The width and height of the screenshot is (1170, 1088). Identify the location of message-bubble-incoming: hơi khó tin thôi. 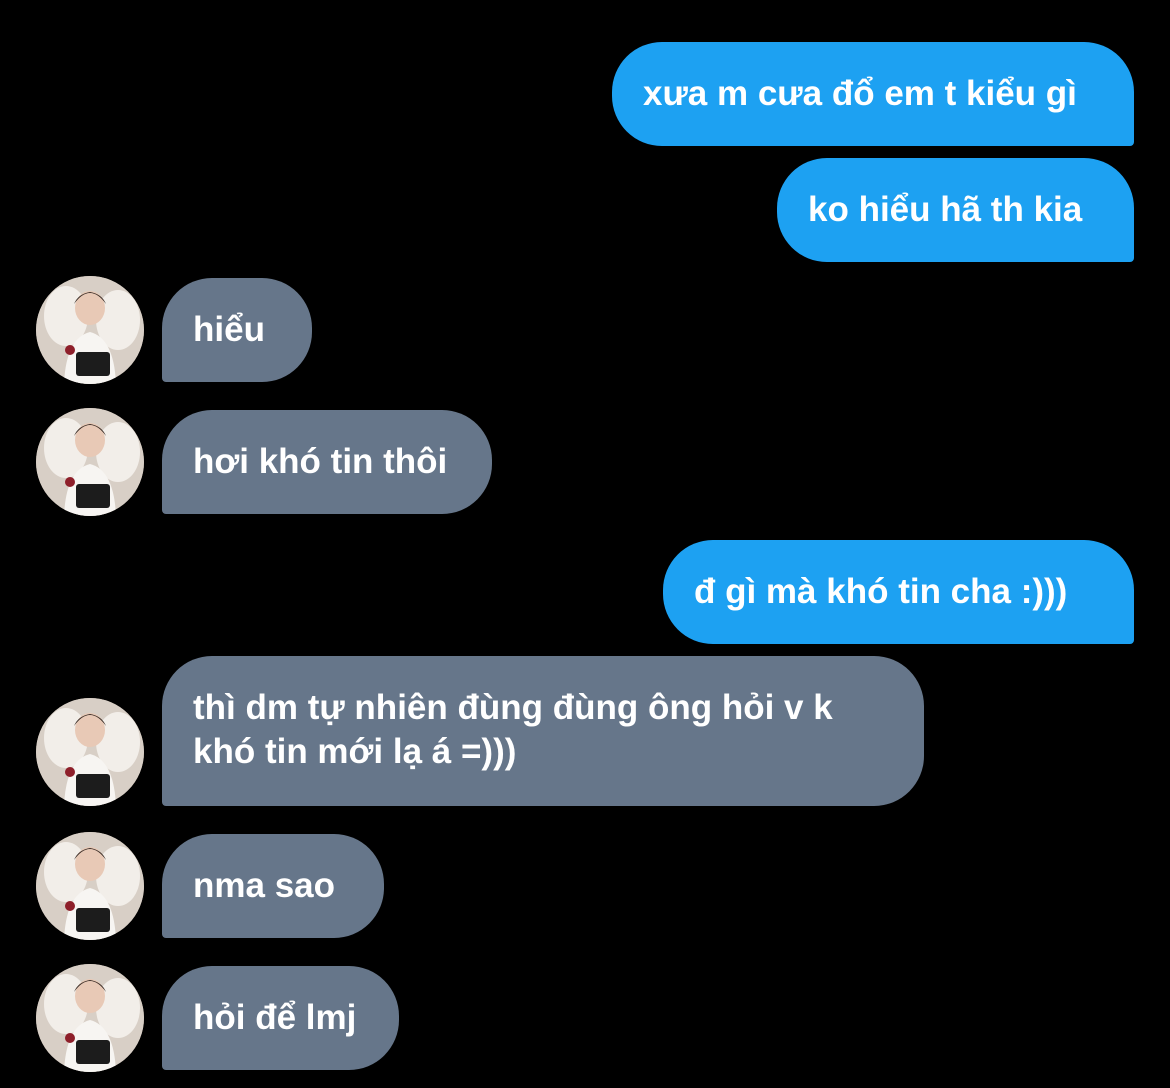
(327, 462).